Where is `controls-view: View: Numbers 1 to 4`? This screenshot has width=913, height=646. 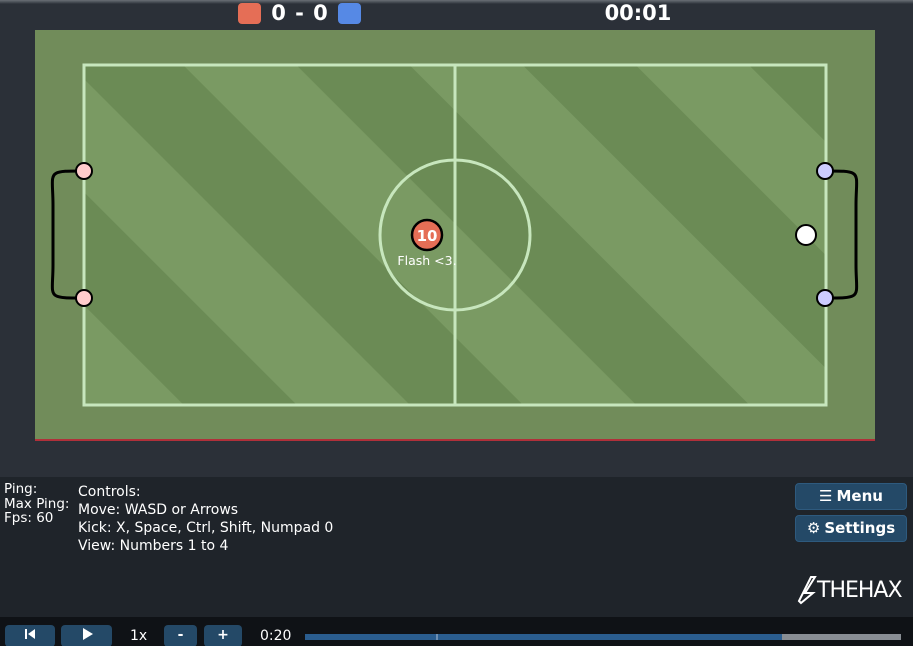
controls-view: View: Numbers 1 to 4 is located at coordinates (153, 546).